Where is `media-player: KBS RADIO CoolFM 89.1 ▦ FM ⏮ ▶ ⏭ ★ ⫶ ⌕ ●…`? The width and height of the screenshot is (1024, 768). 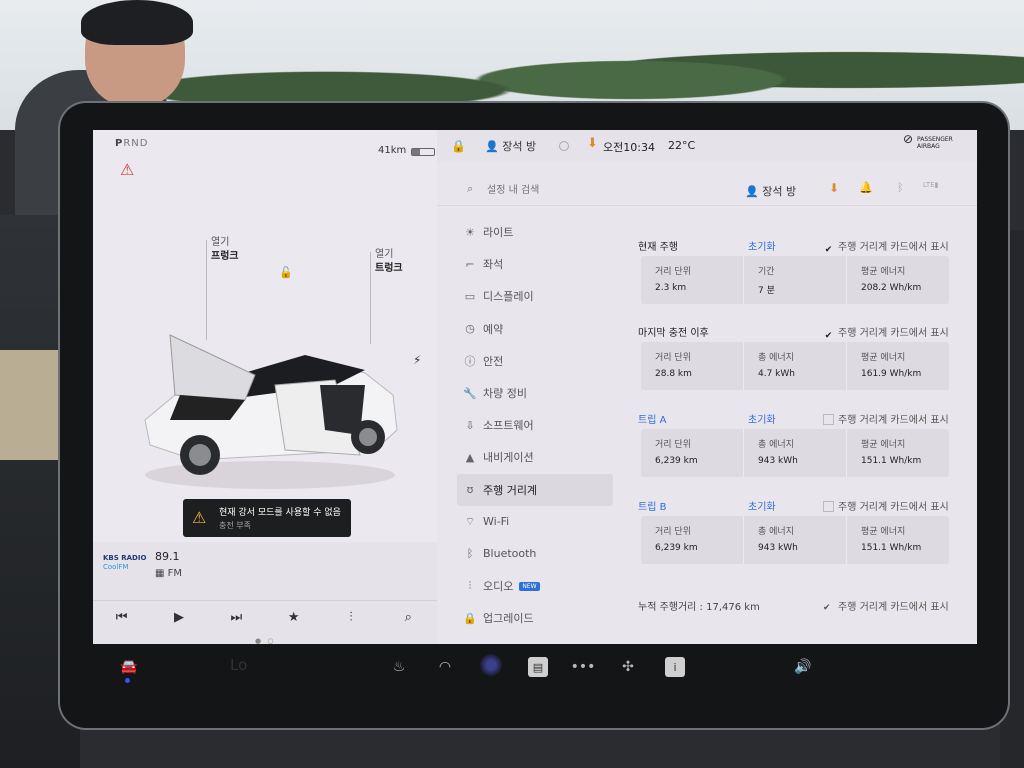 media-player: KBS RADIO CoolFM 89.1 ▦ FM ⏮ ▶ ⏭ ★ ⫶ ⌕ ●… is located at coordinates (265, 593).